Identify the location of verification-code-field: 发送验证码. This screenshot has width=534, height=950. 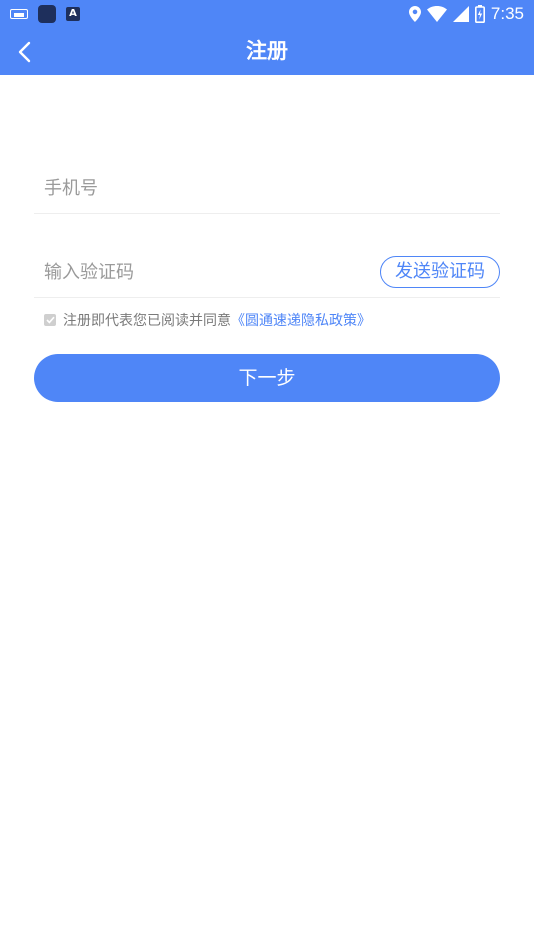
(267, 273).